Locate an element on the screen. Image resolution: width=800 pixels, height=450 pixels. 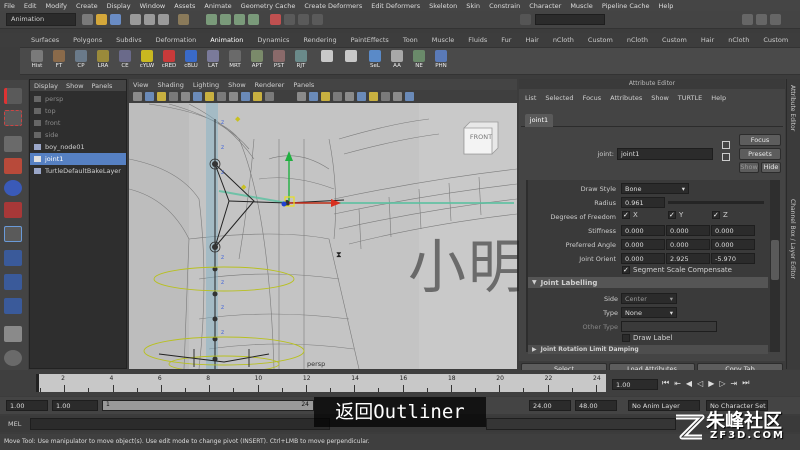
outliner-menu-show: Show is located at coordinates (75, 86).